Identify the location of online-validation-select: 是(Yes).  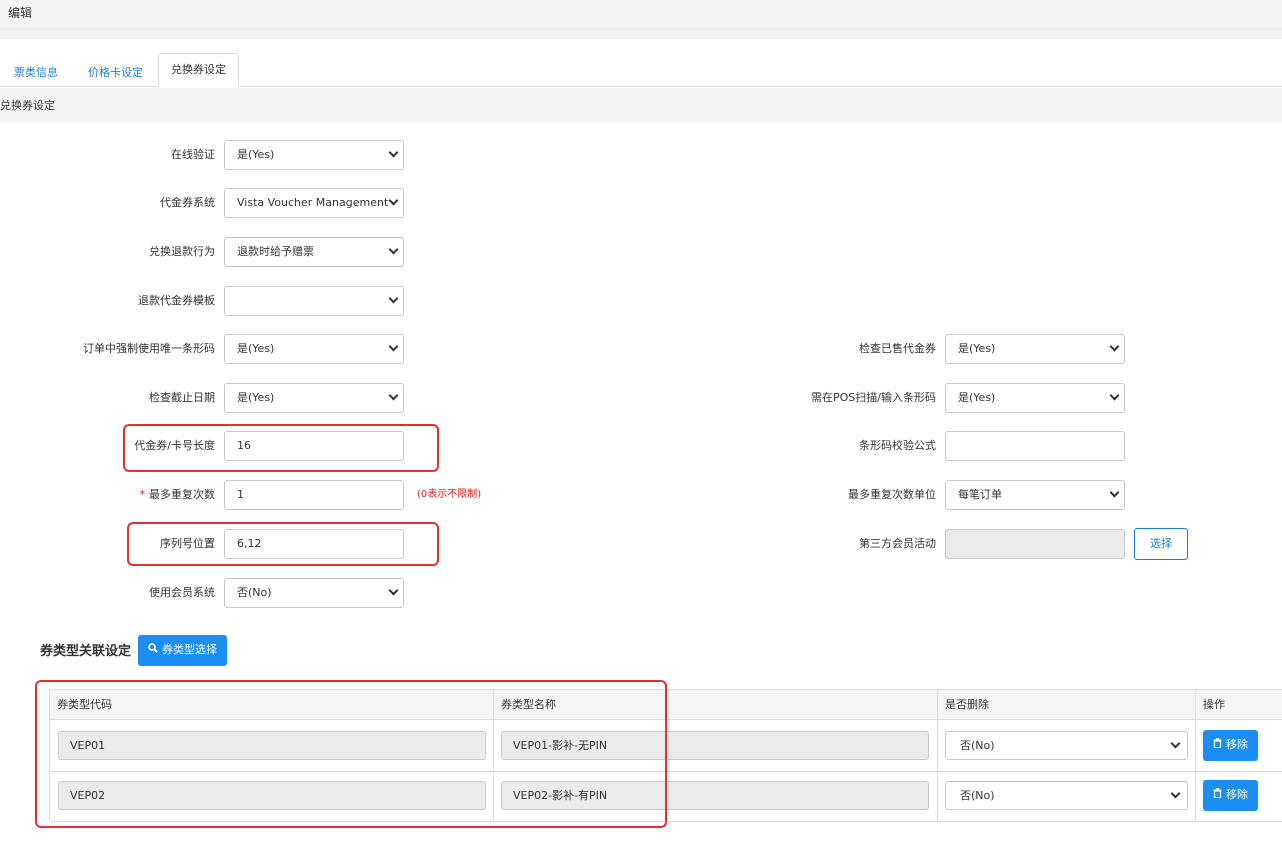
(314, 155).